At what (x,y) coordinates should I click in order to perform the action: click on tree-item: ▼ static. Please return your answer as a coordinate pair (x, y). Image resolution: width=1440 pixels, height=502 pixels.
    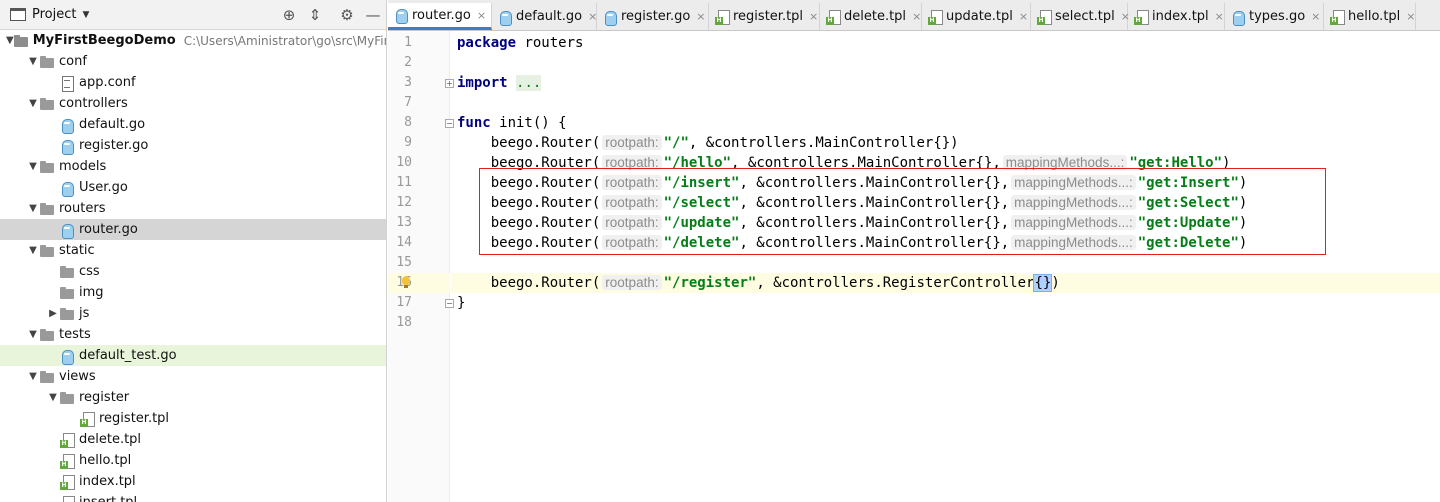
    Looking at the image, I should click on (193, 250).